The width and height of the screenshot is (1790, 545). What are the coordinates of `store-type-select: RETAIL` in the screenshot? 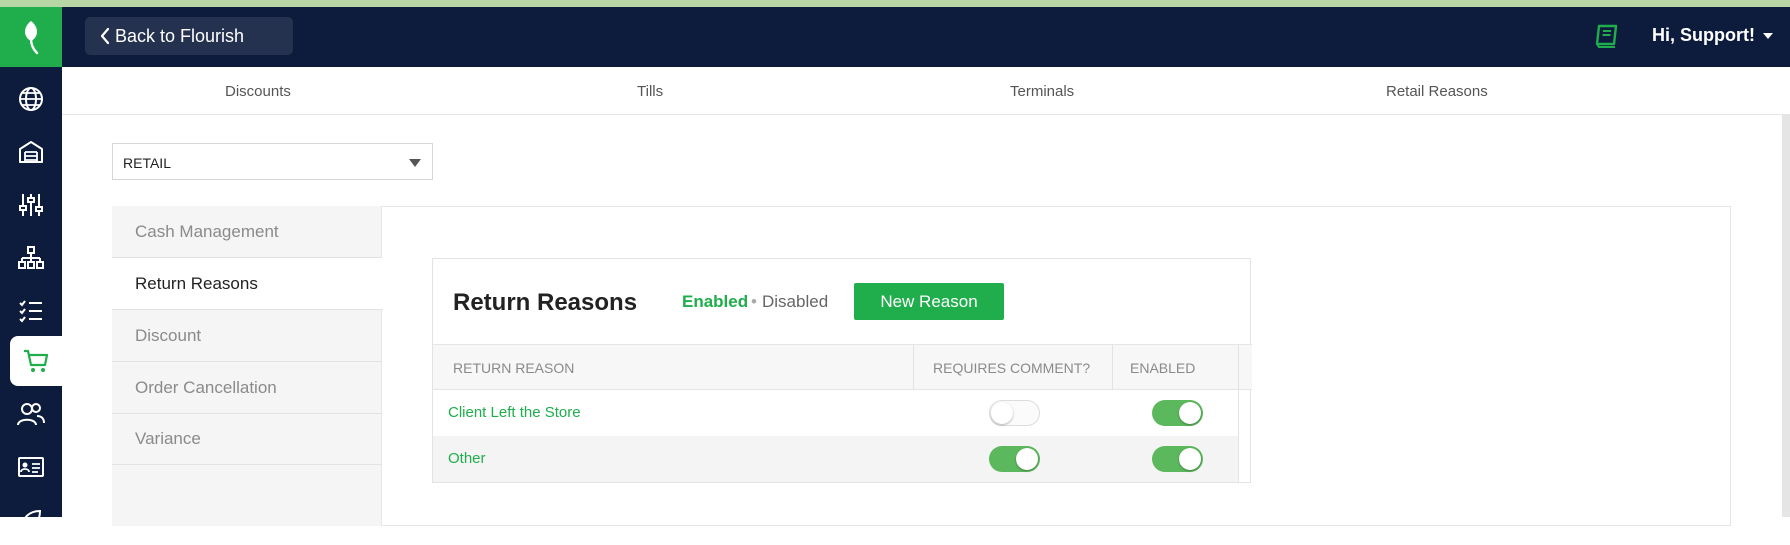 It's located at (272, 161).